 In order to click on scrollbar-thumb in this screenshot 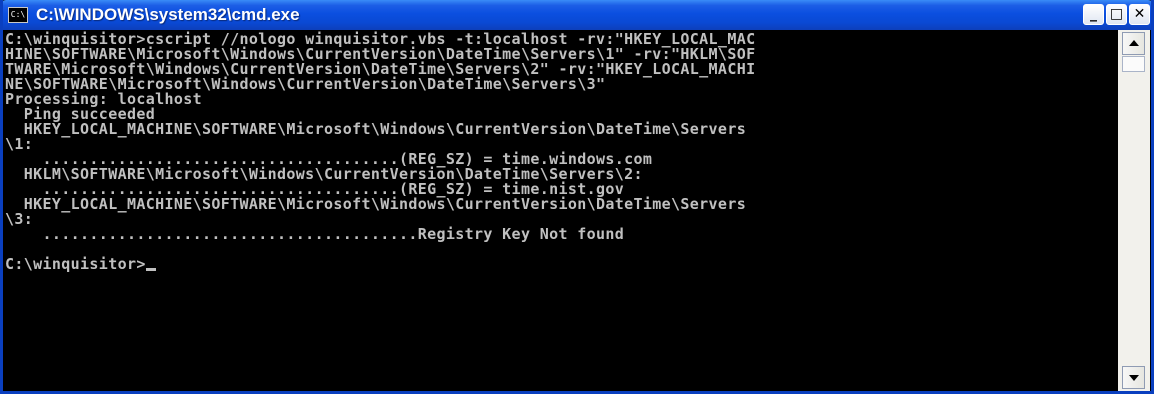, I will do `click(1133, 64)`.